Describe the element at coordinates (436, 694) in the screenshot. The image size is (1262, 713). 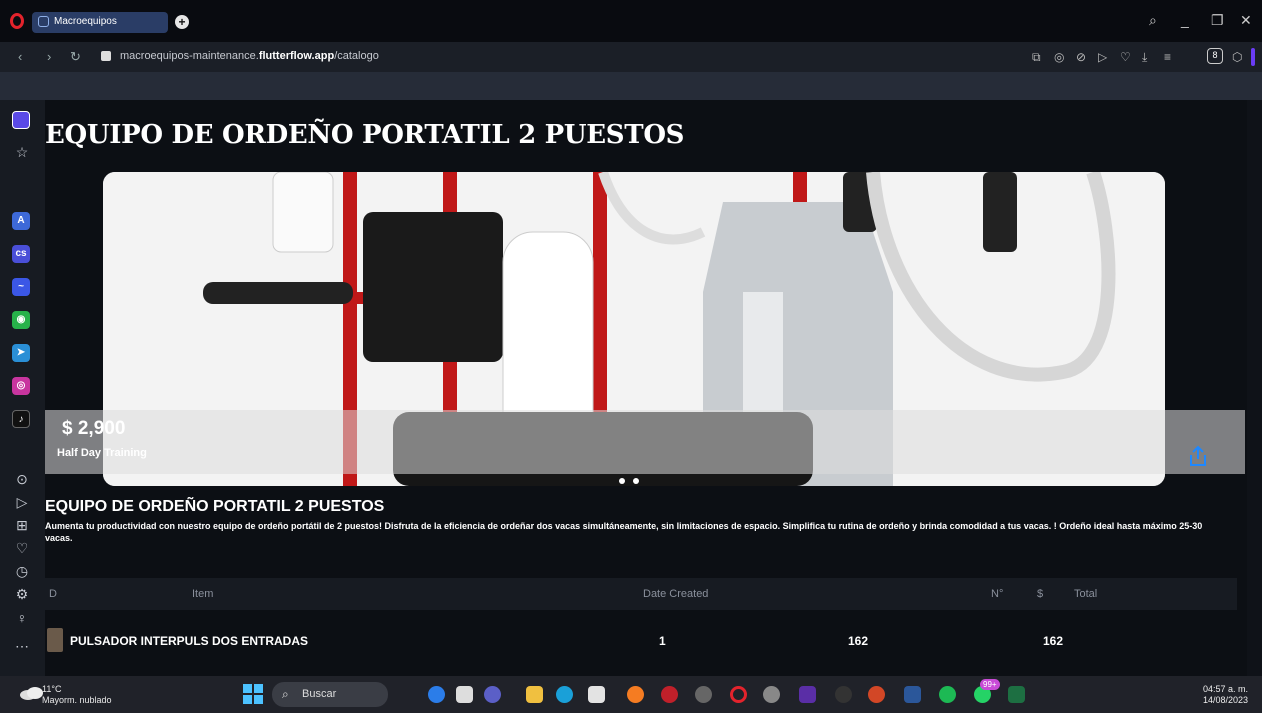
I see `bing-icon` at that location.